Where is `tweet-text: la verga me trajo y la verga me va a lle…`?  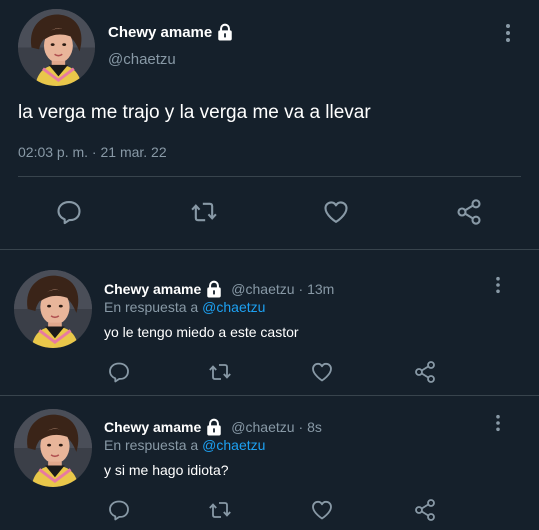
tweet-text: la verga me trajo y la verga me va a lle… is located at coordinates (194, 112).